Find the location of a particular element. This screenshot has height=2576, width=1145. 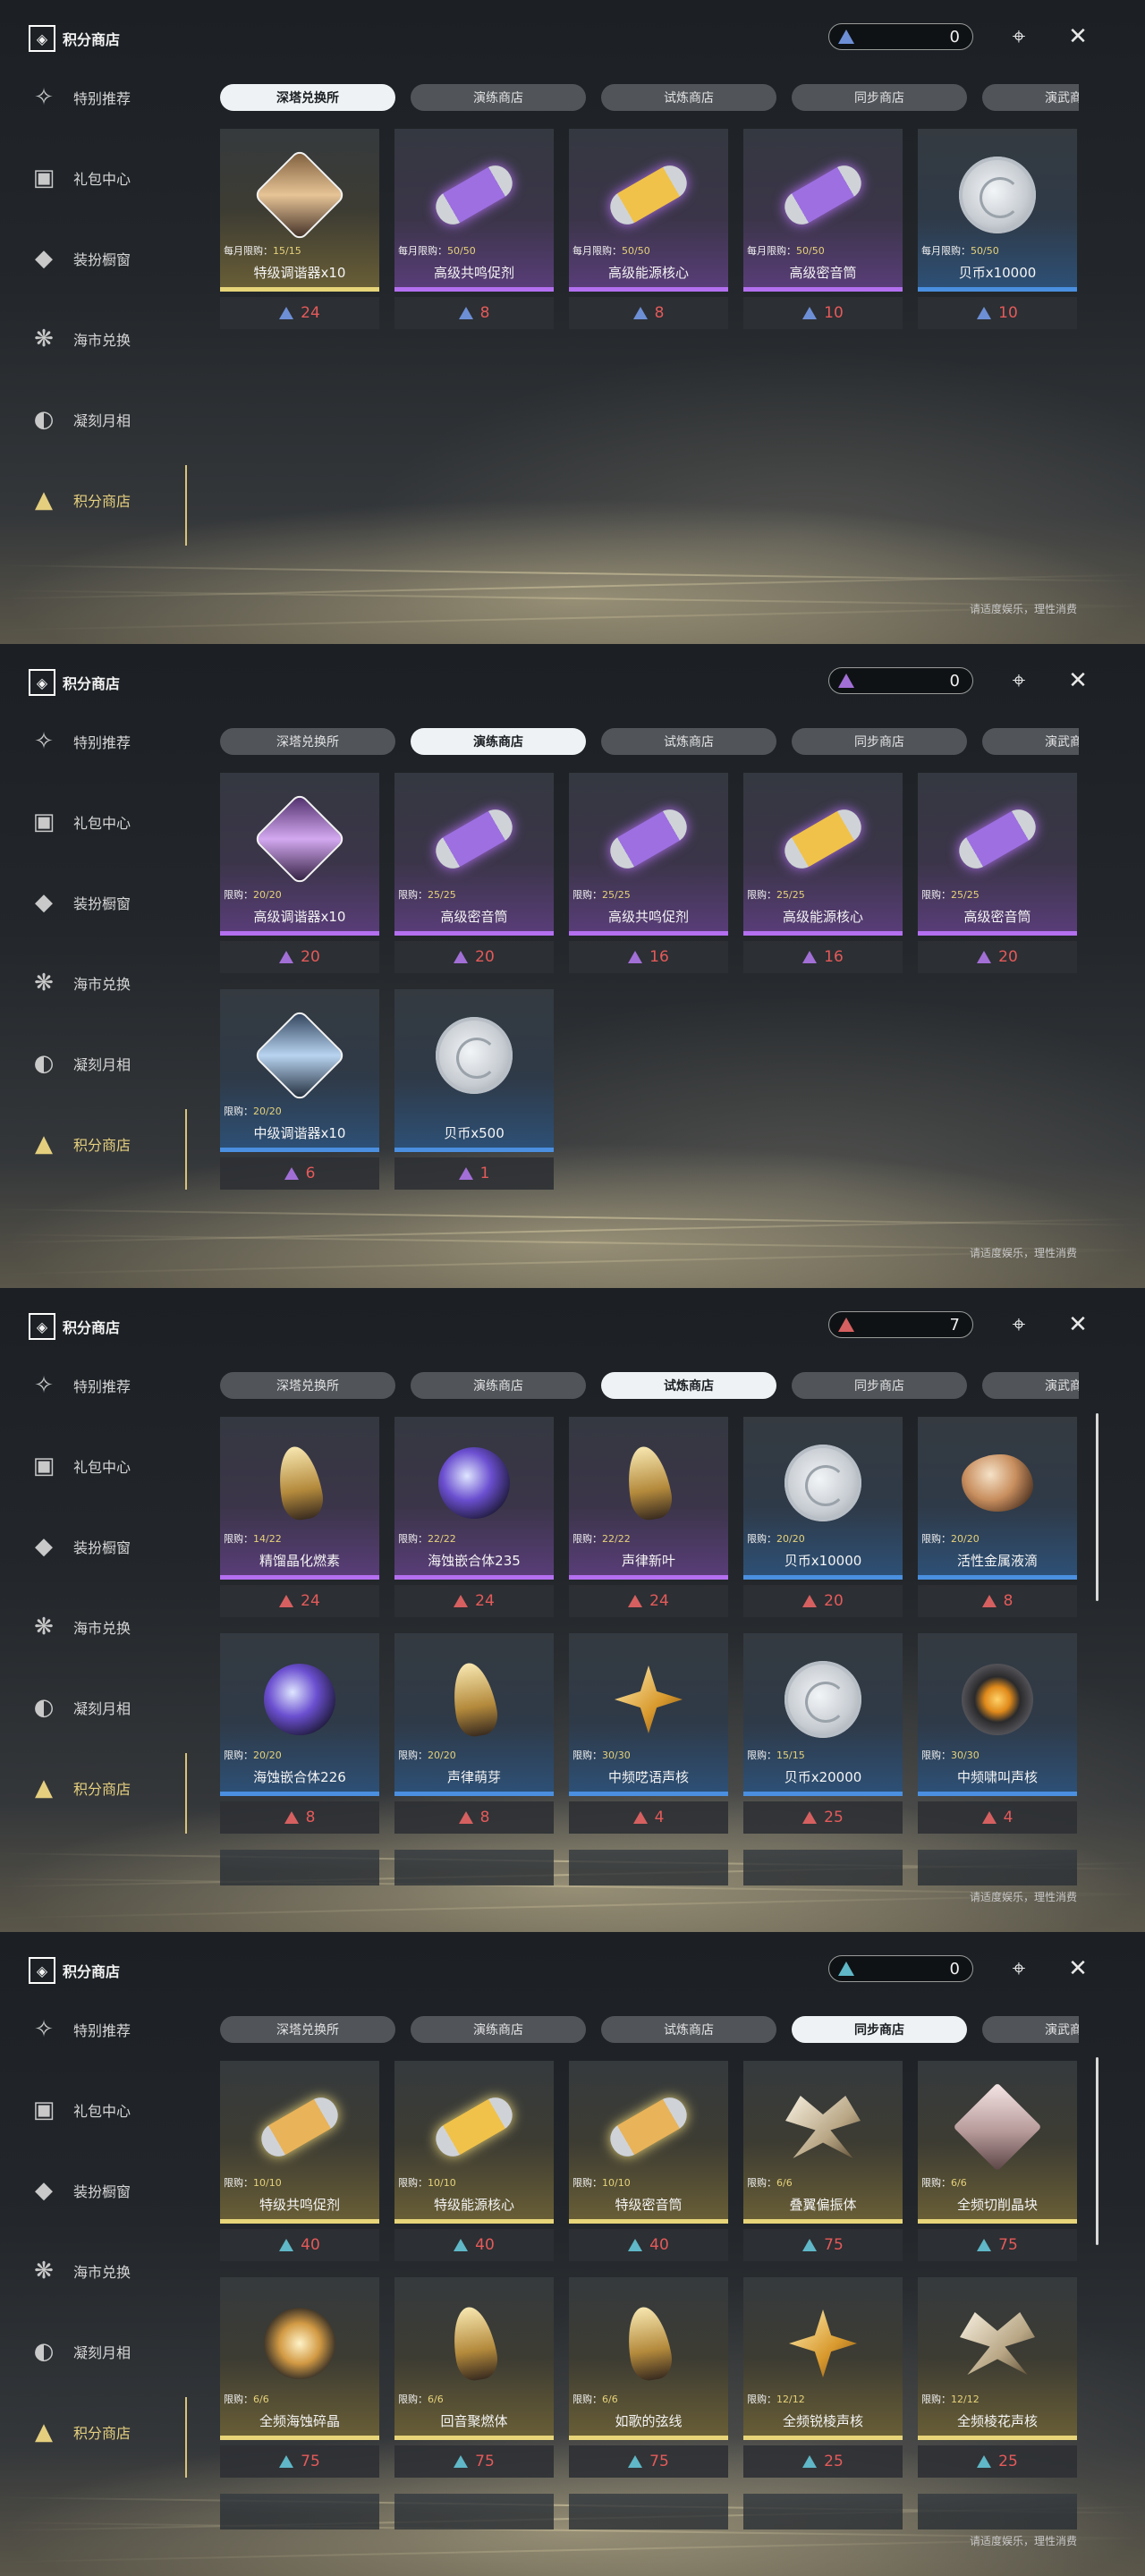

shop-item-card: 每月限购：50/50 高级密音筒 10 is located at coordinates (823, 231).